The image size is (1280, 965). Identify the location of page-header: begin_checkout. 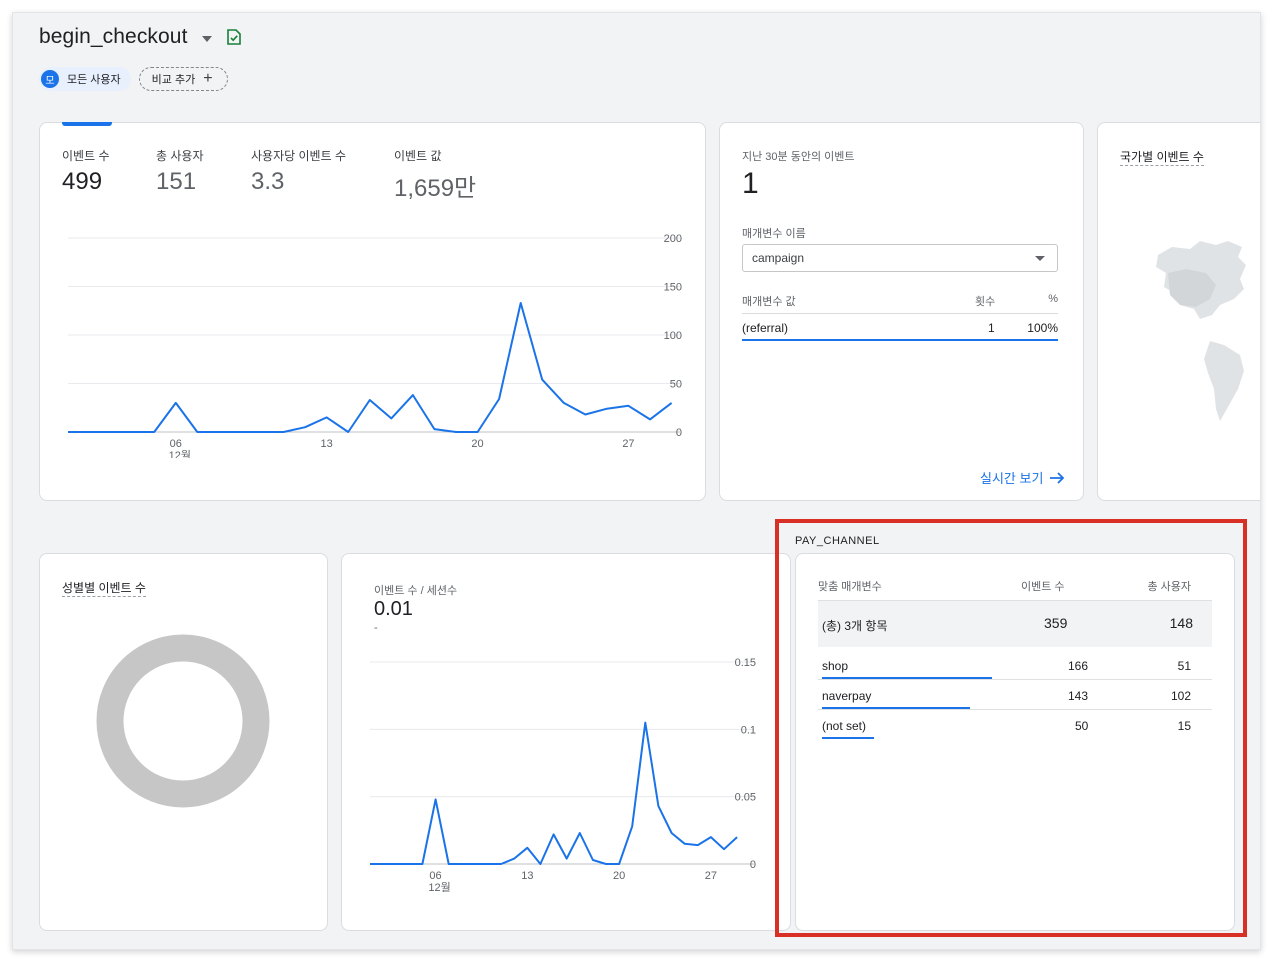
(140, 37).